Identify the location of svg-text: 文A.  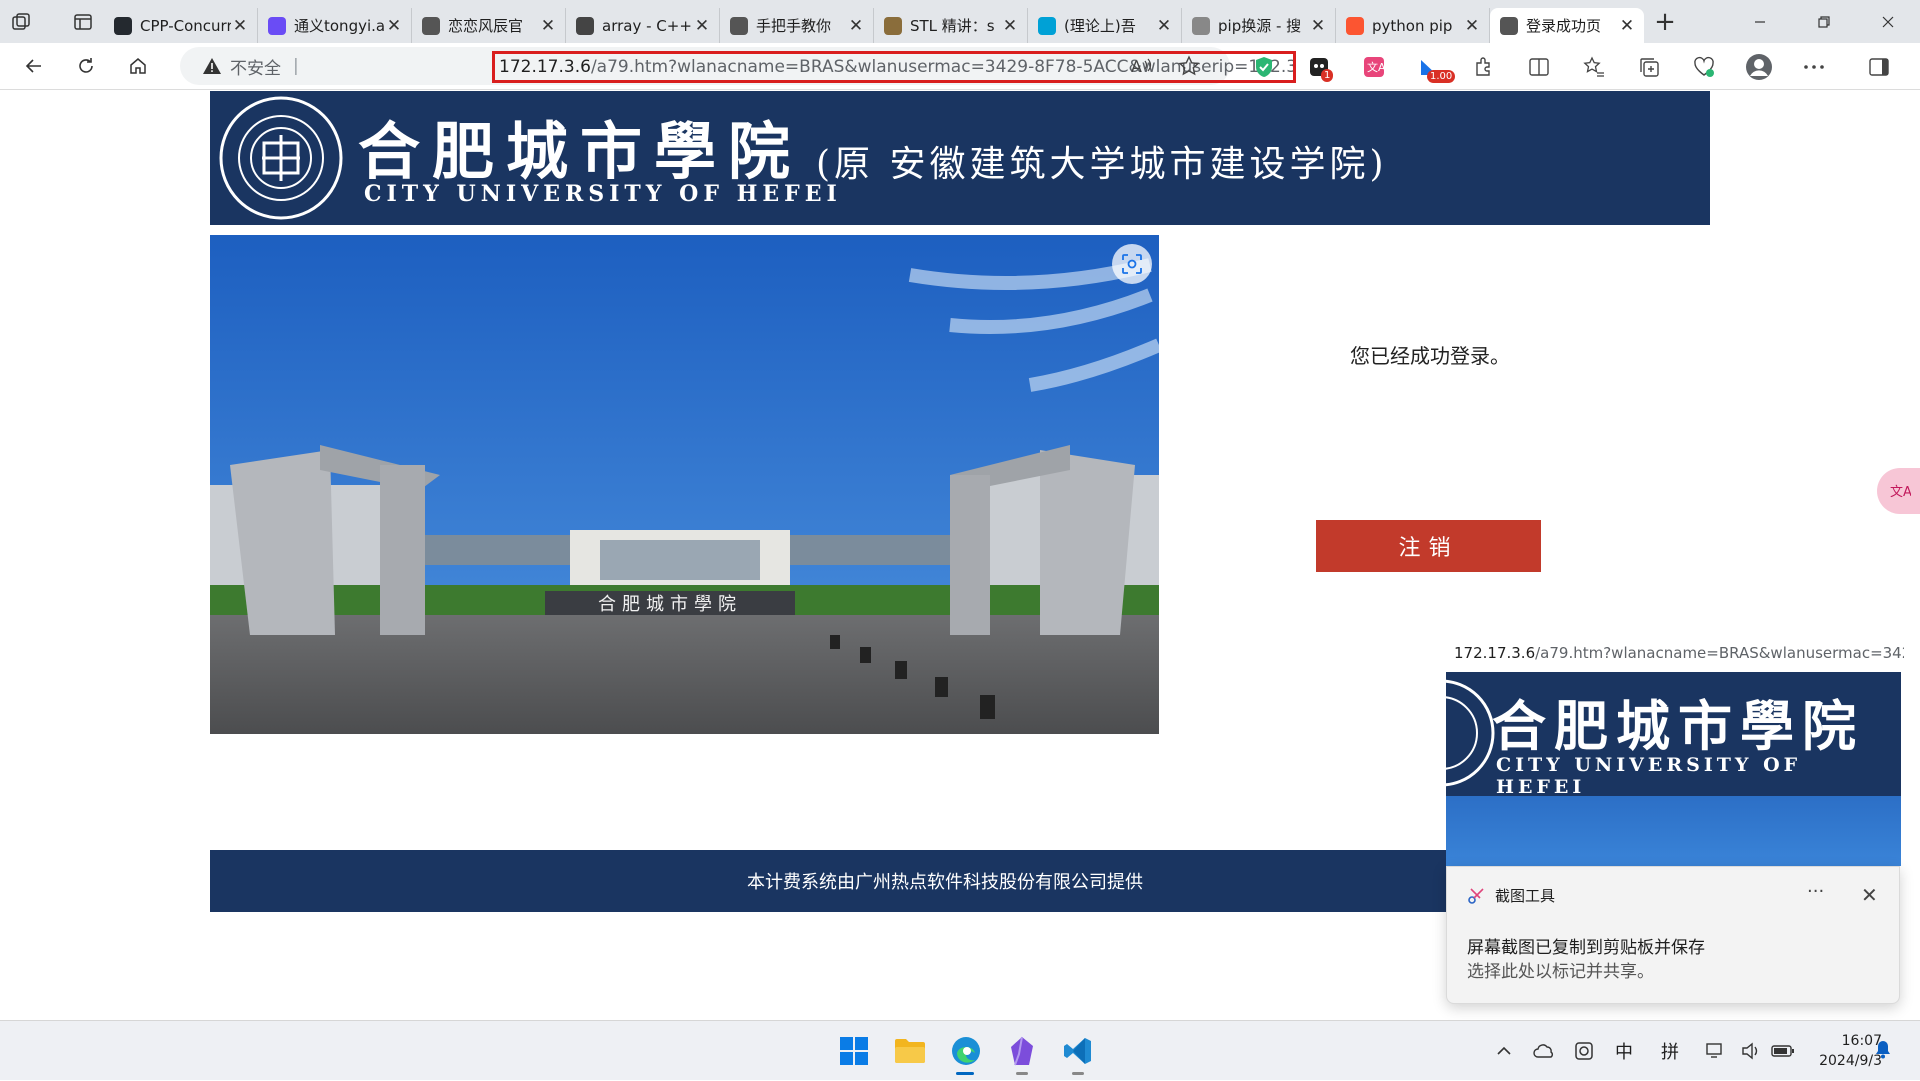
(1900, 492).